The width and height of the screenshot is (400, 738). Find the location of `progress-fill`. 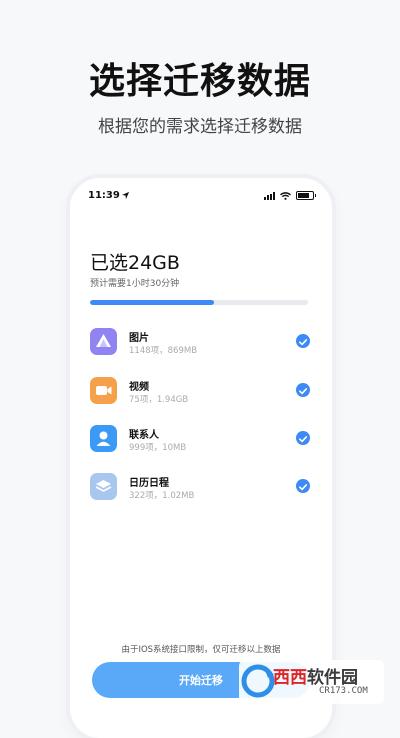

progress-fill is located at coordinates (152, 302).